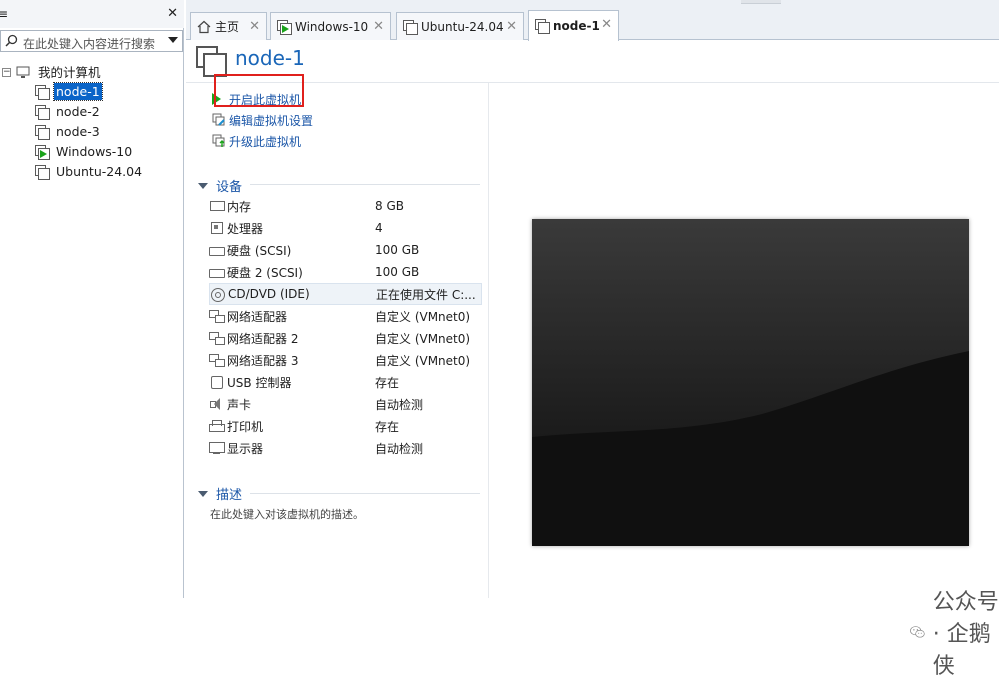 The height and width of the screenshot is (680, 999). Describe the element at coordinates (263, 360) in the screenshot. I see `device-name: 网络适配器 3` at that location.